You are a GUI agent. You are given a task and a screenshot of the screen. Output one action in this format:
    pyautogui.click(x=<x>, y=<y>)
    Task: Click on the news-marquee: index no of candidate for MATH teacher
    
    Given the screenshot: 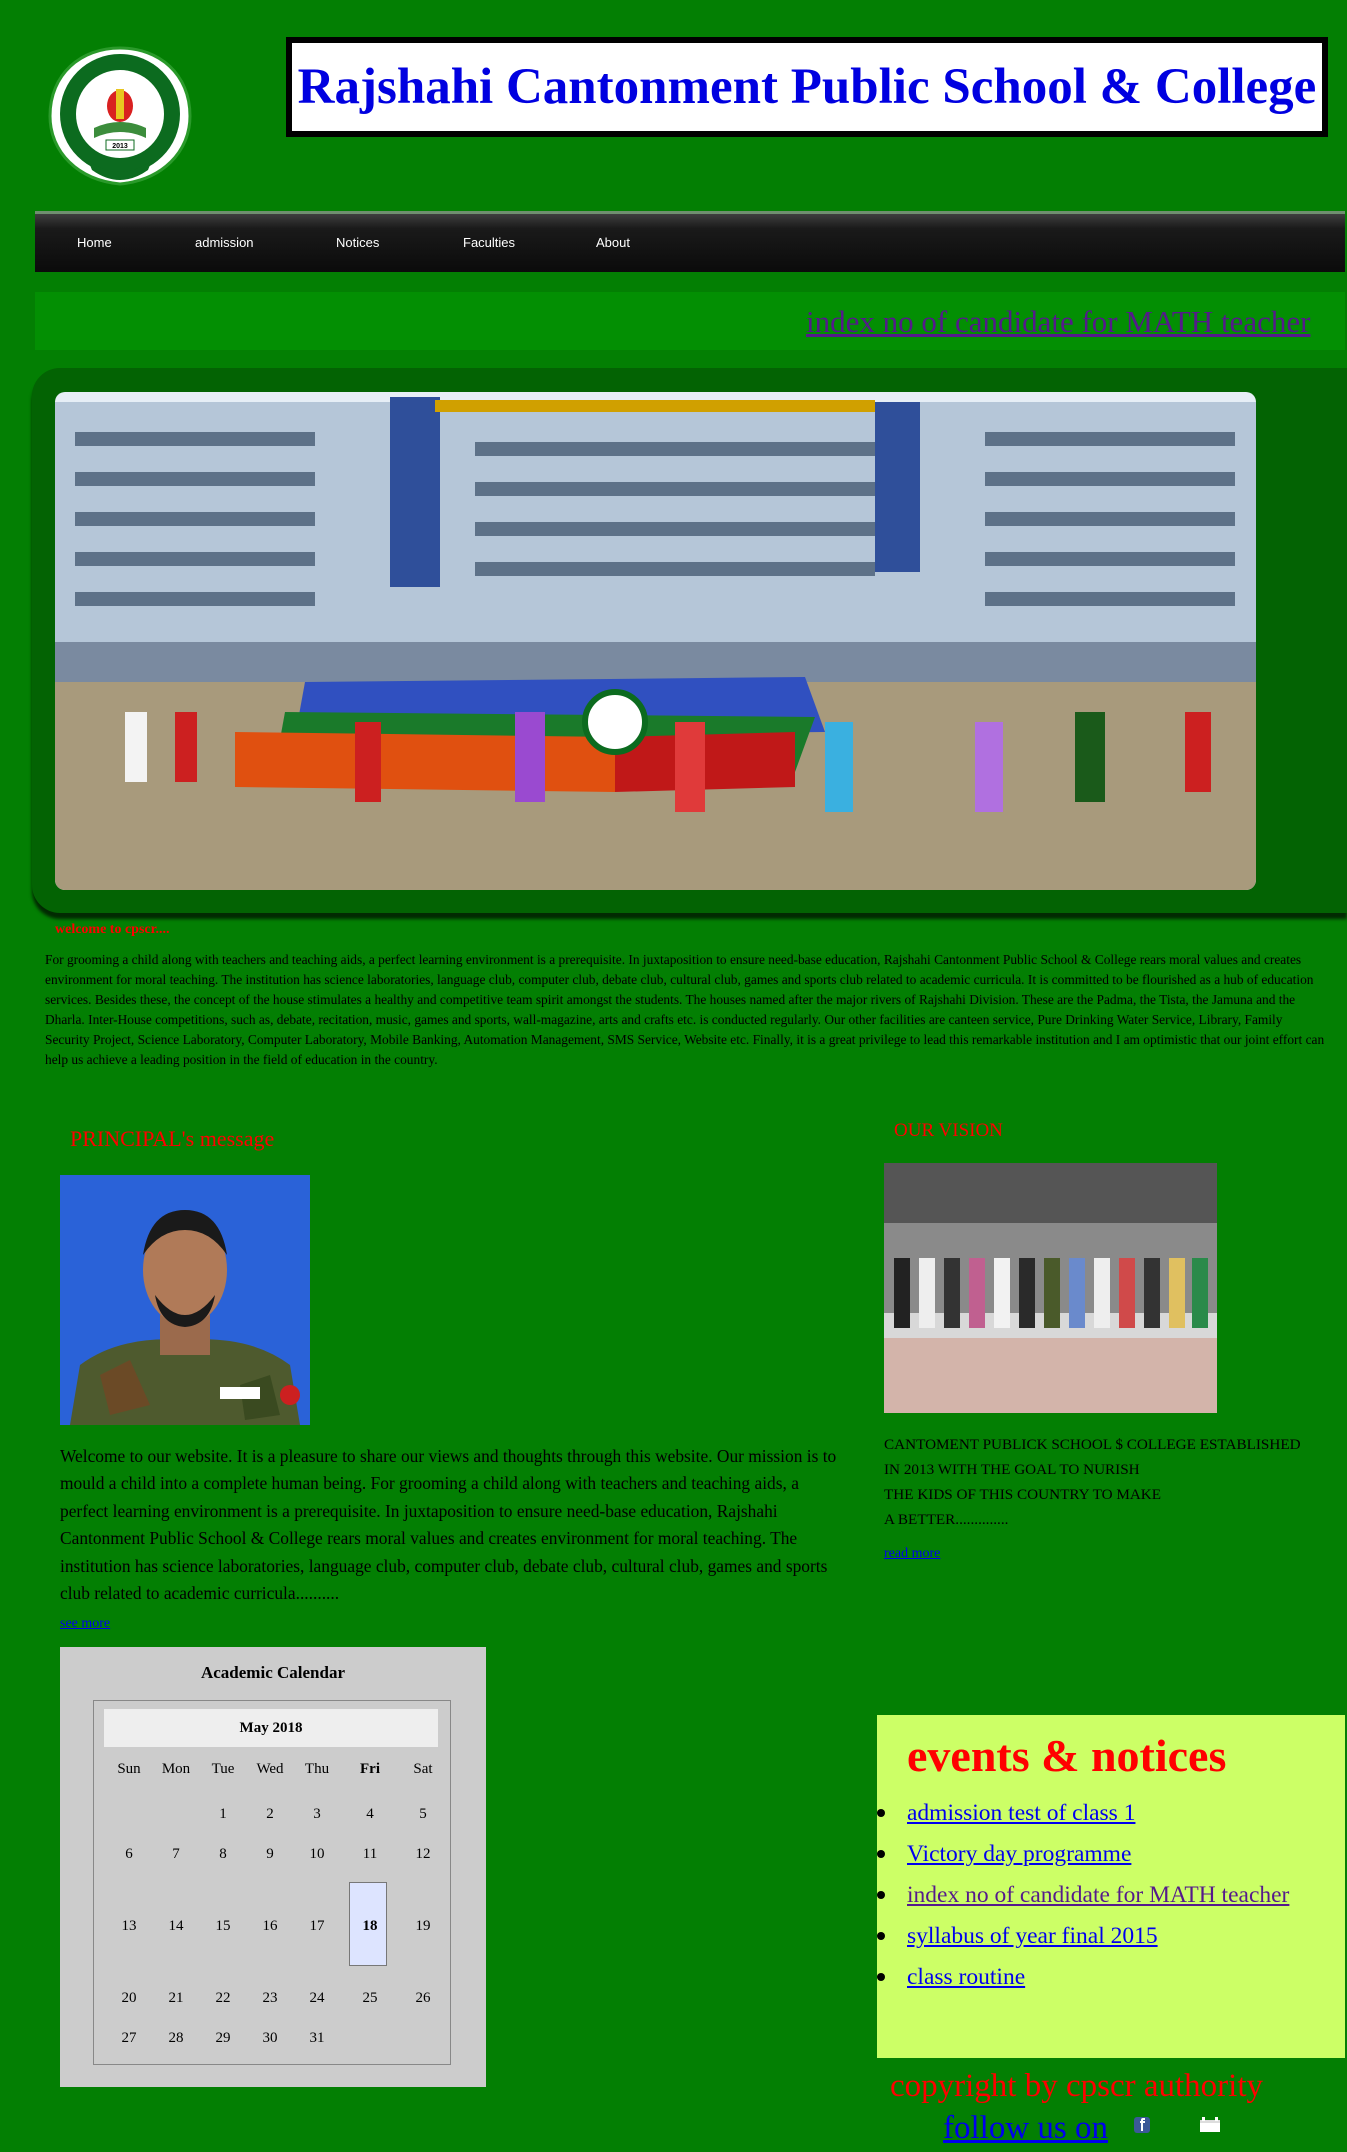 What is the action you would take?
    pyautogui.click(x=690, y=321)
    